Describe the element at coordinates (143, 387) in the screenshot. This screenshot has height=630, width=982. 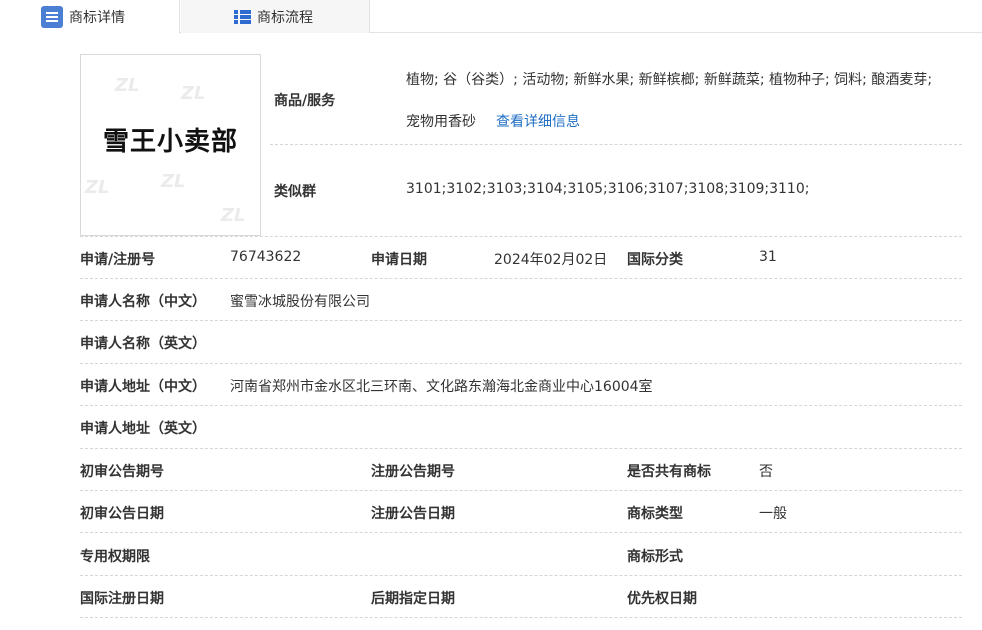
I see `applicant-address-cn-label: 申请人地址（中文）` at that location.